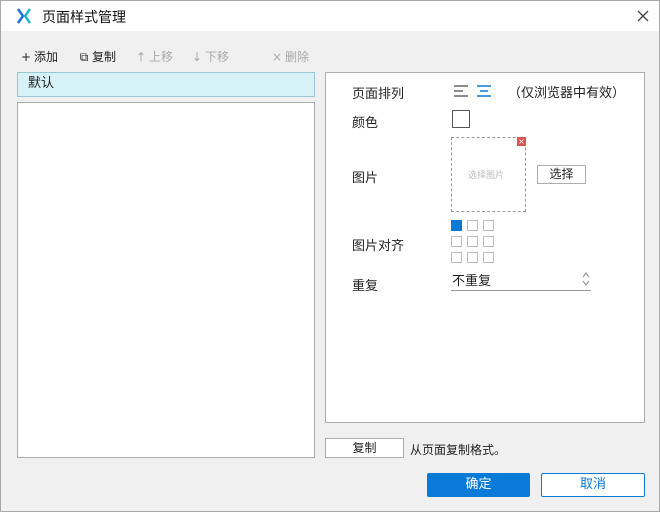  Describe the element at coordinates (488, 241) in the screenshot. I see `align-middle-right-cell` at that location.